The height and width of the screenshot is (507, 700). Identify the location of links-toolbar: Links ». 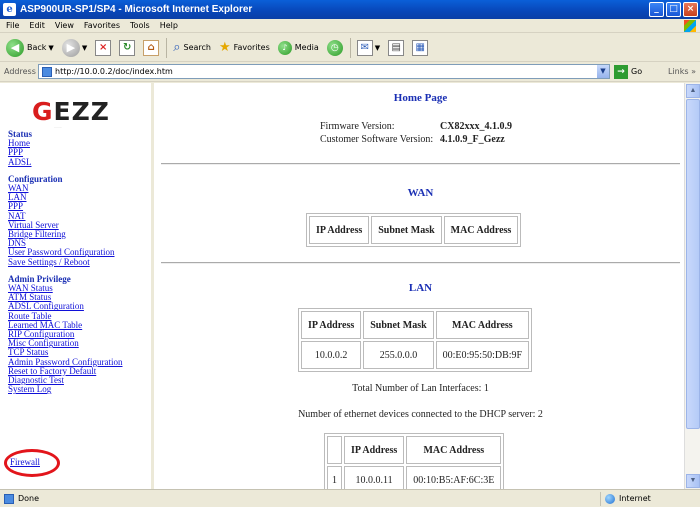
(682, 71).